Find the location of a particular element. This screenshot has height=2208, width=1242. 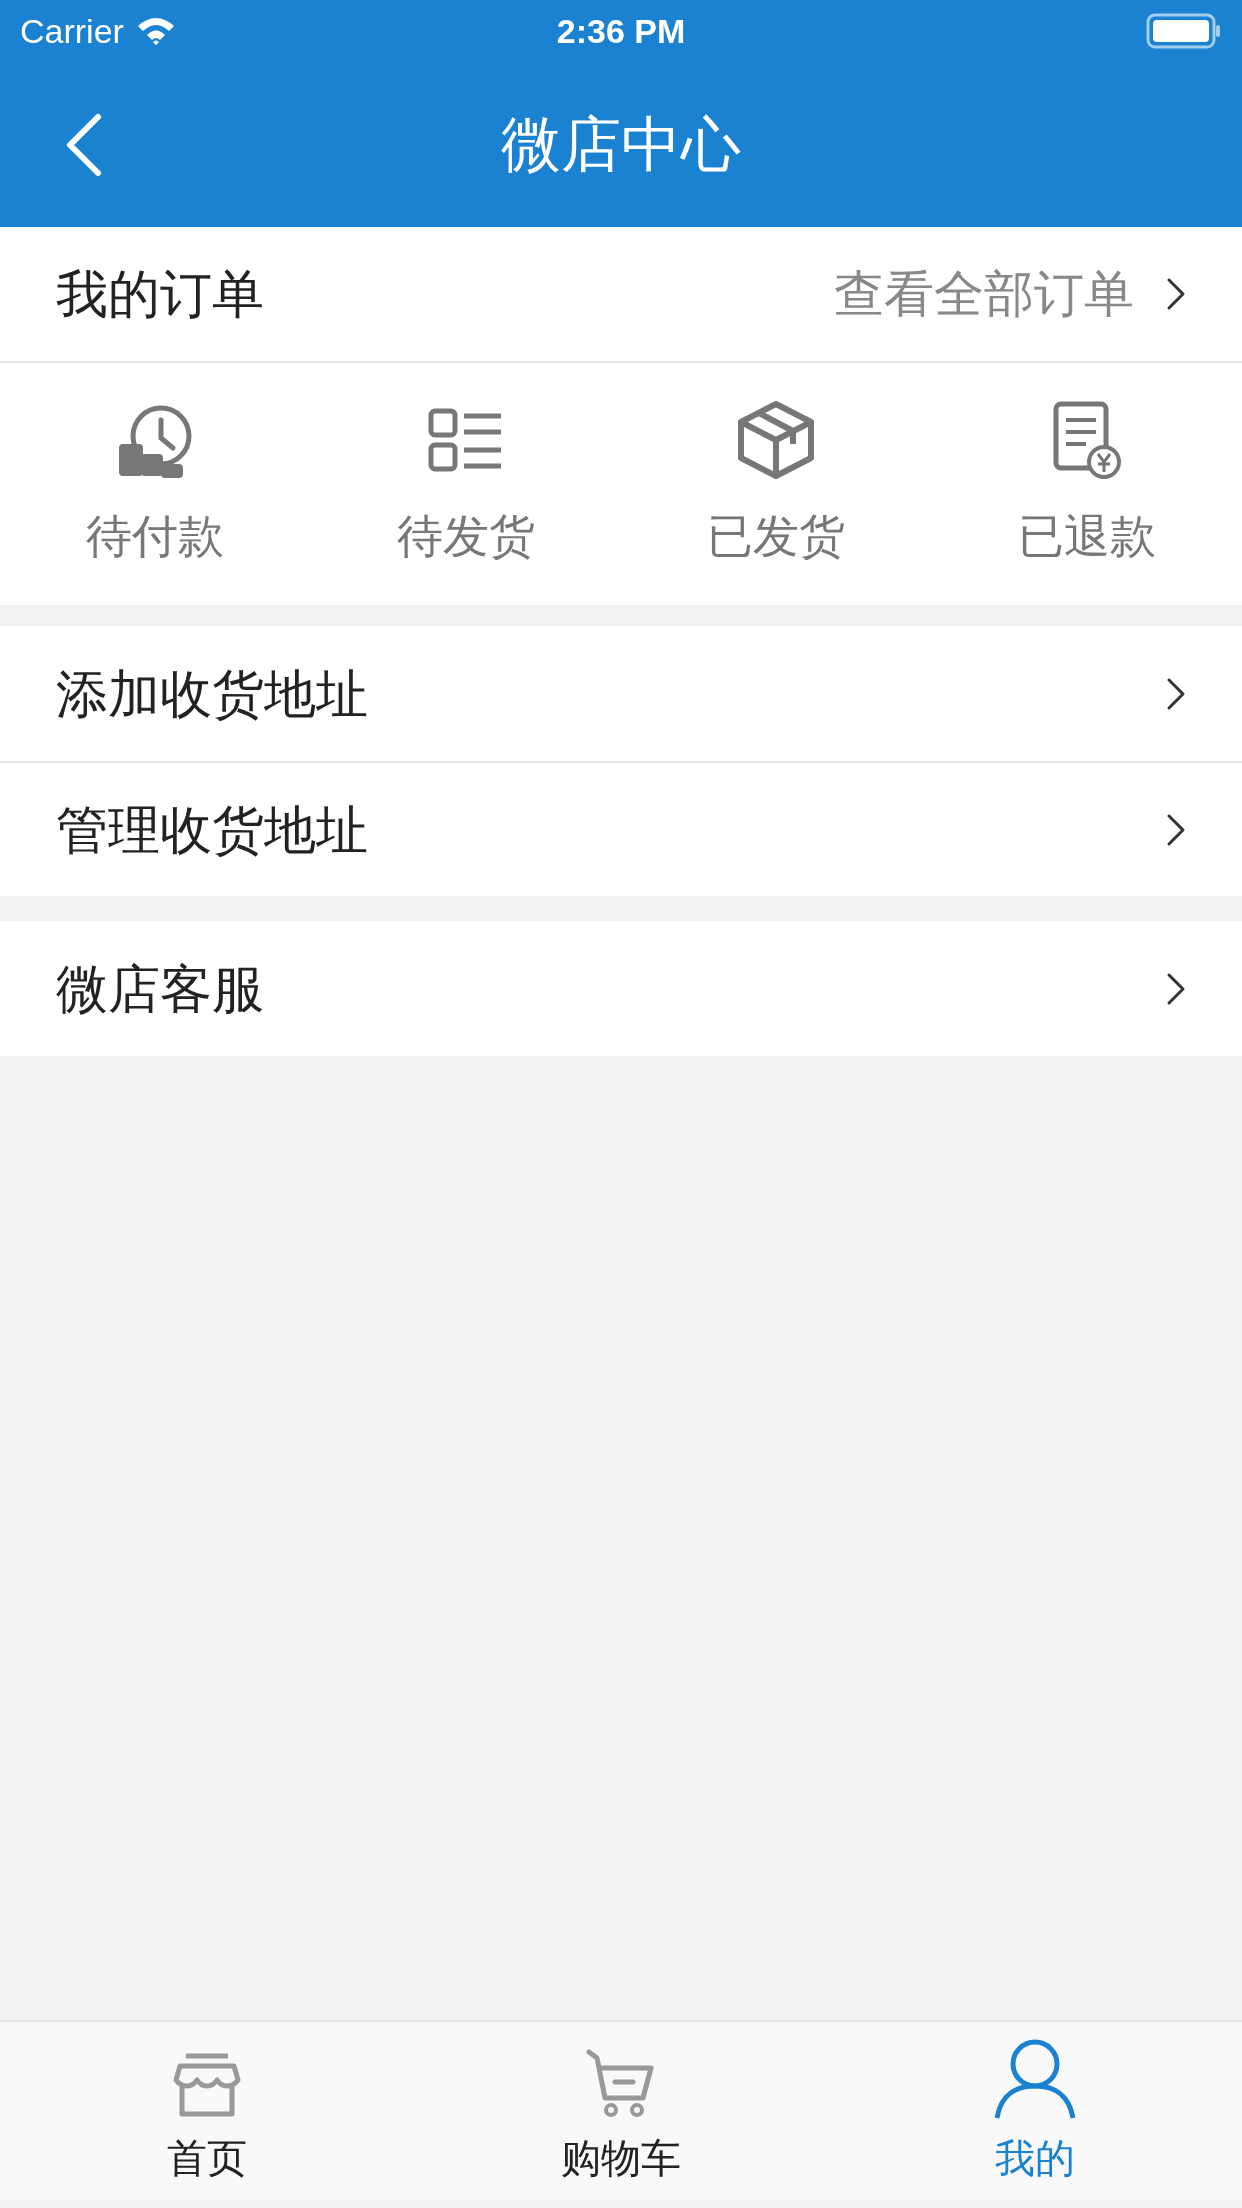

order-status-button: 待发货 is located at coordinates (465, 484).